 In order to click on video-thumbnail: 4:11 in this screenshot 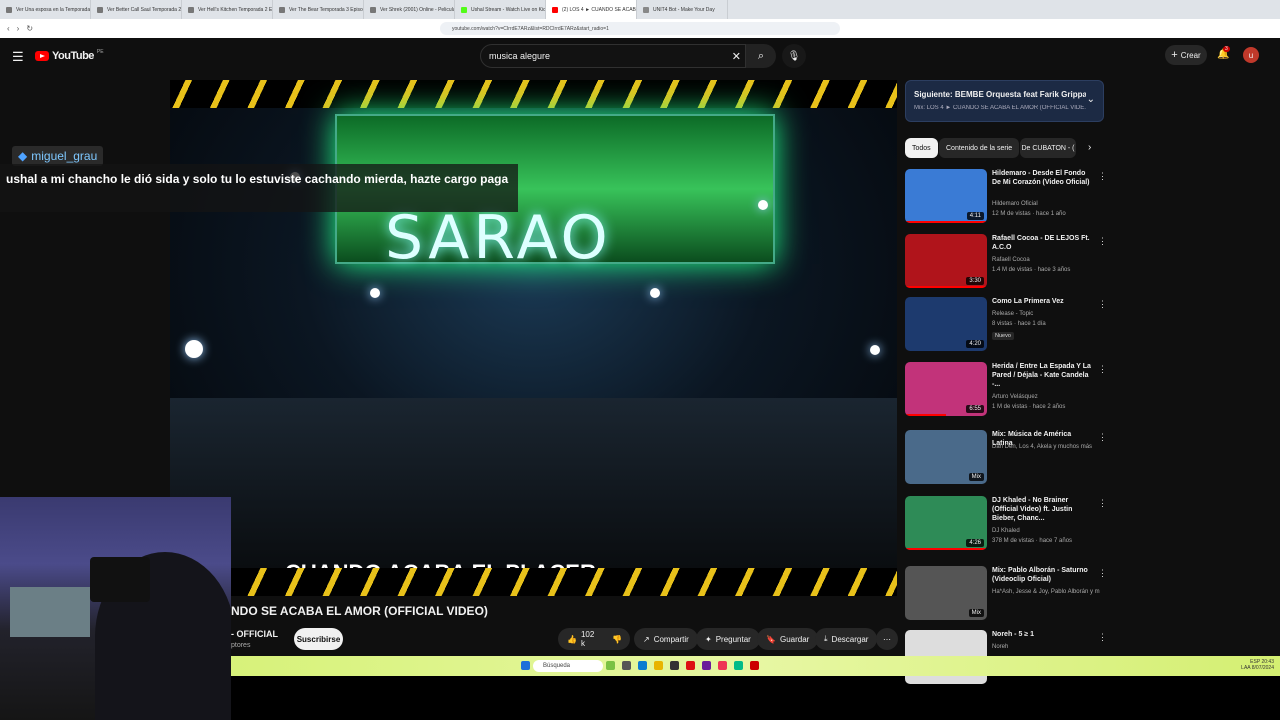, I will do `click(946, 196)`.